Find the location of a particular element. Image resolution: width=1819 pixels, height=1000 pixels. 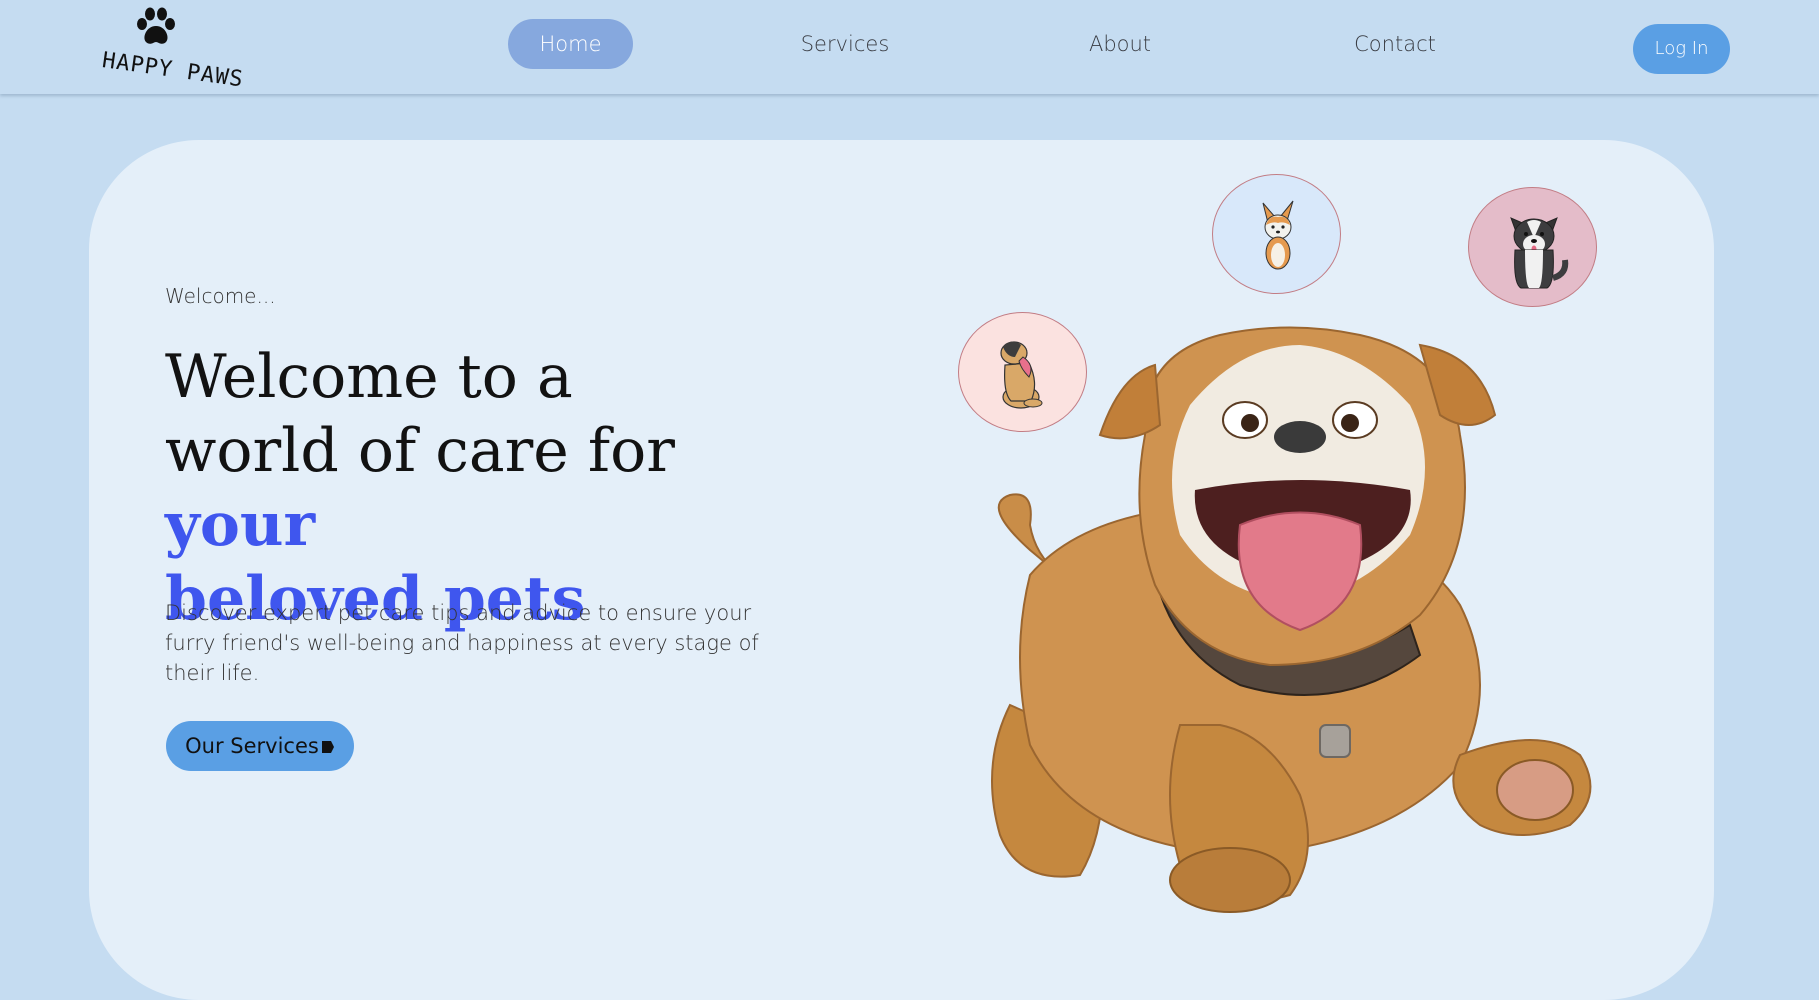

husky-bubble is located at coordinates (1532, 247).